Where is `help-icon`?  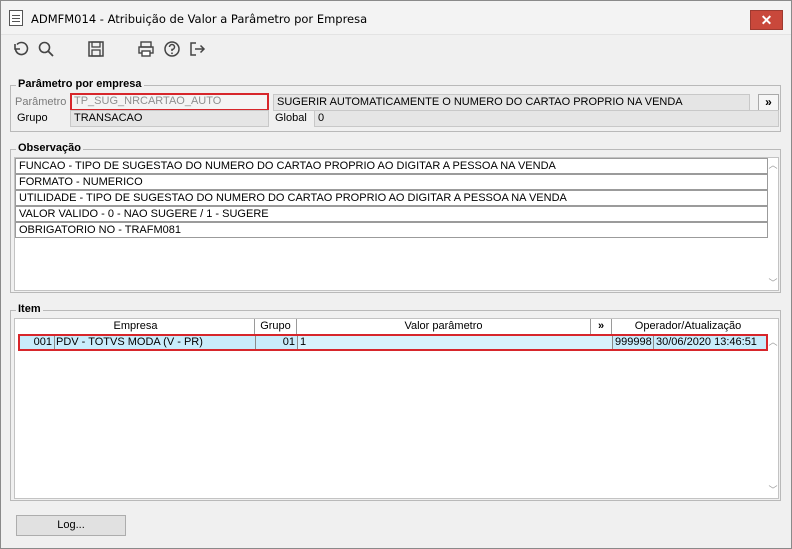
help-icon is located at coordinates (172, 49).